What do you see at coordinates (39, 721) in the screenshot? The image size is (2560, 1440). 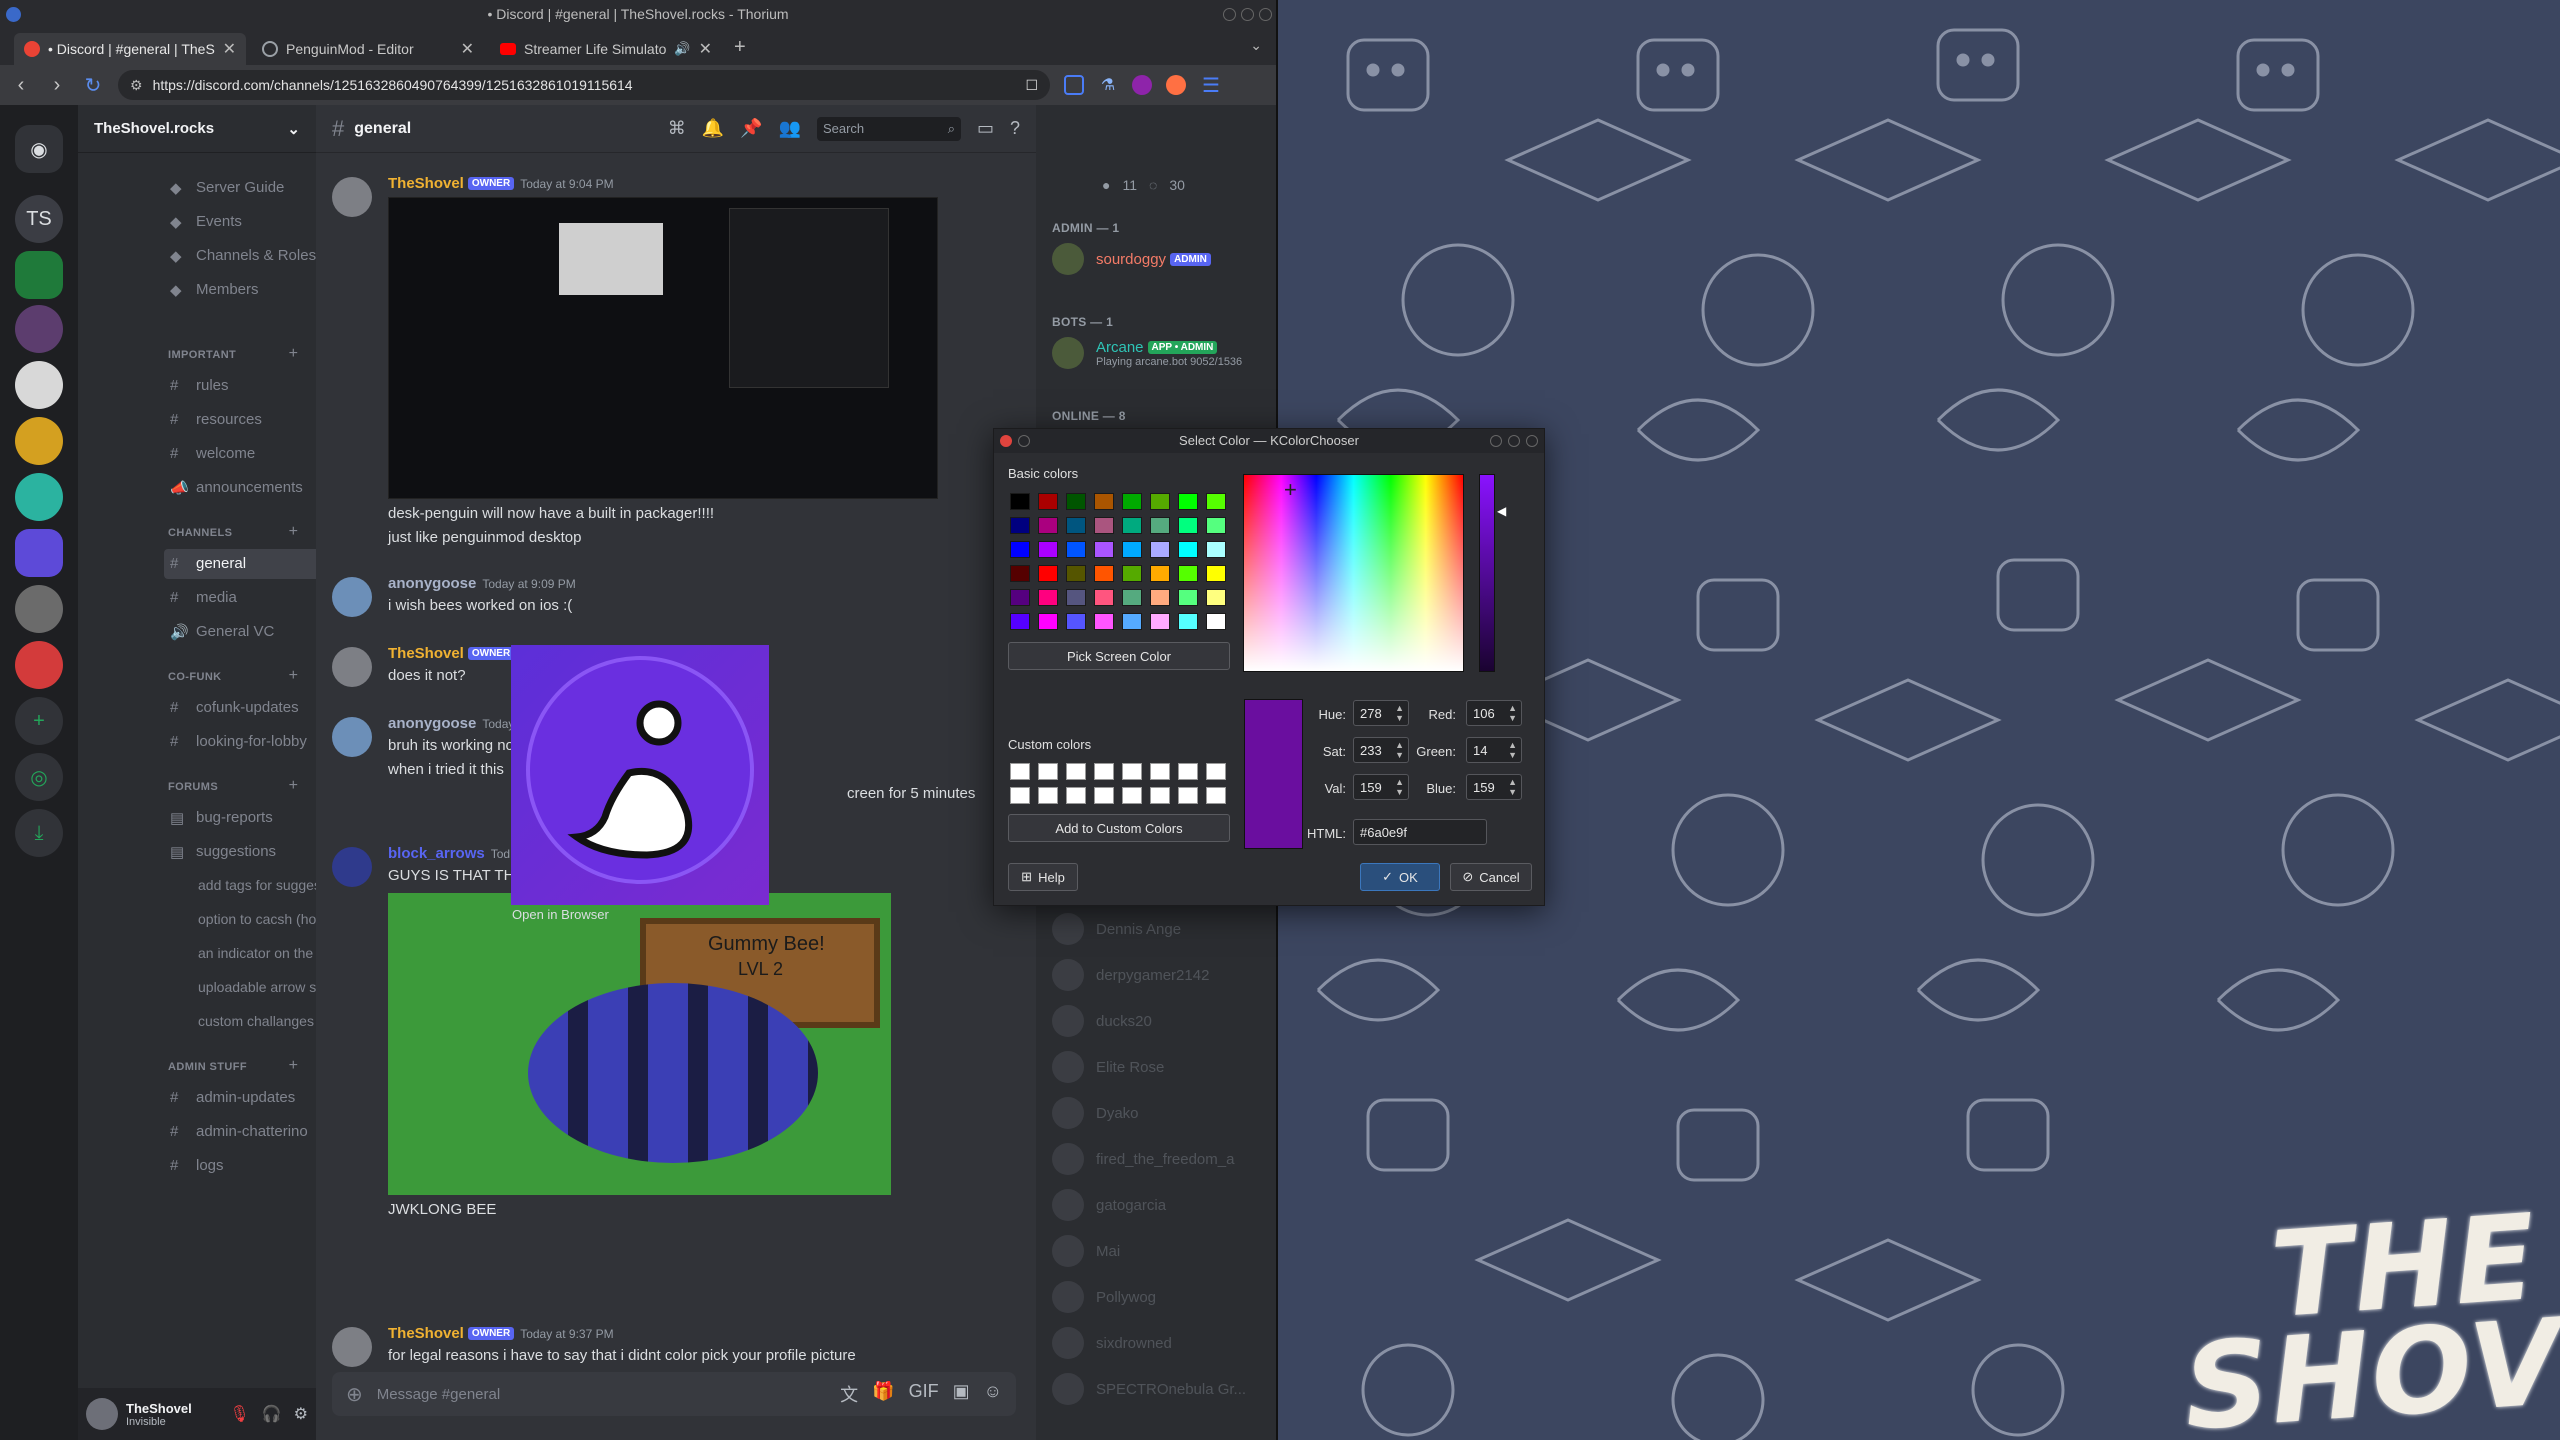 I see `add-server-icon: +` at bounding box center [39, 721].